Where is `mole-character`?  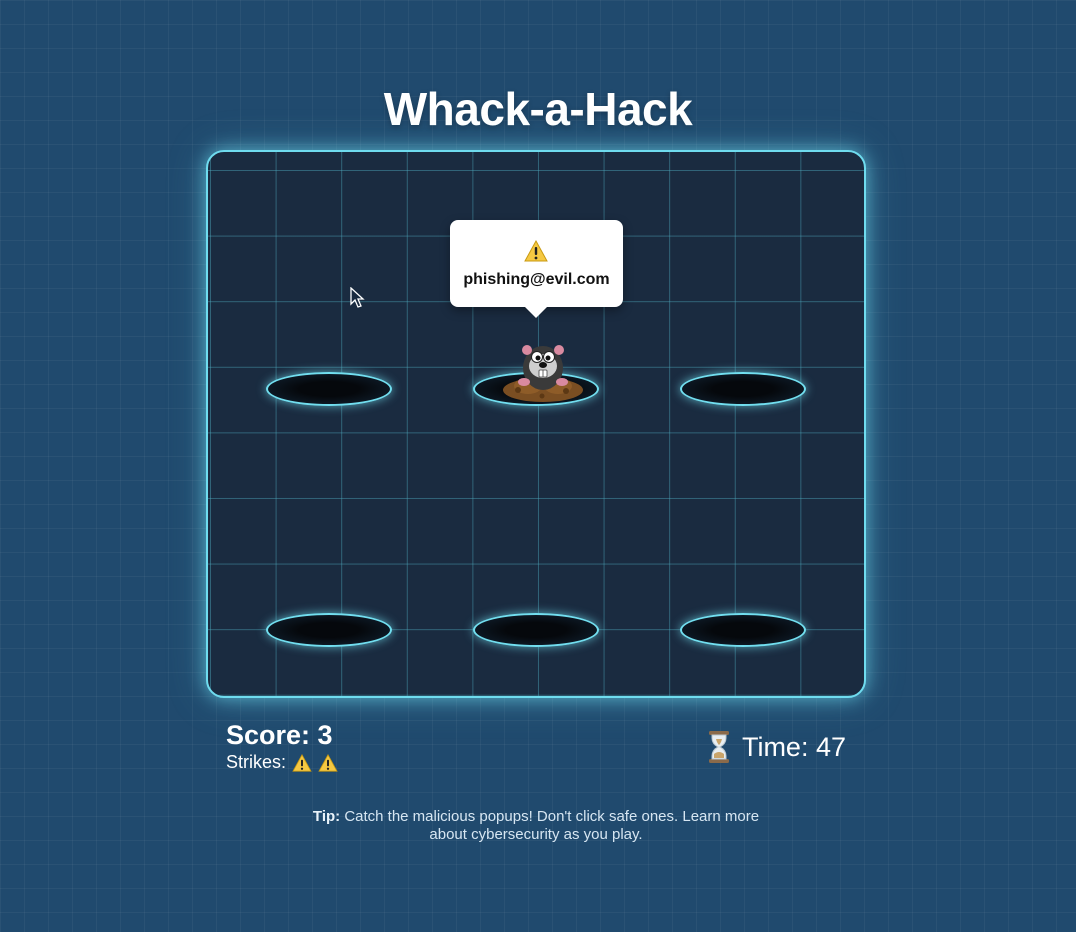
mole-character is located at coordinates (543, 371).